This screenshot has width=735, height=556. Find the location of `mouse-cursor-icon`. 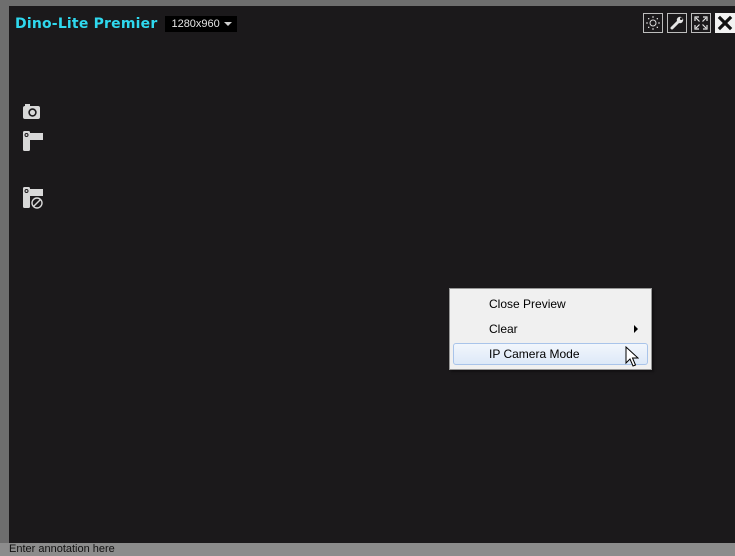

mouse-cursor-icon is located at coordinates (632, 359).